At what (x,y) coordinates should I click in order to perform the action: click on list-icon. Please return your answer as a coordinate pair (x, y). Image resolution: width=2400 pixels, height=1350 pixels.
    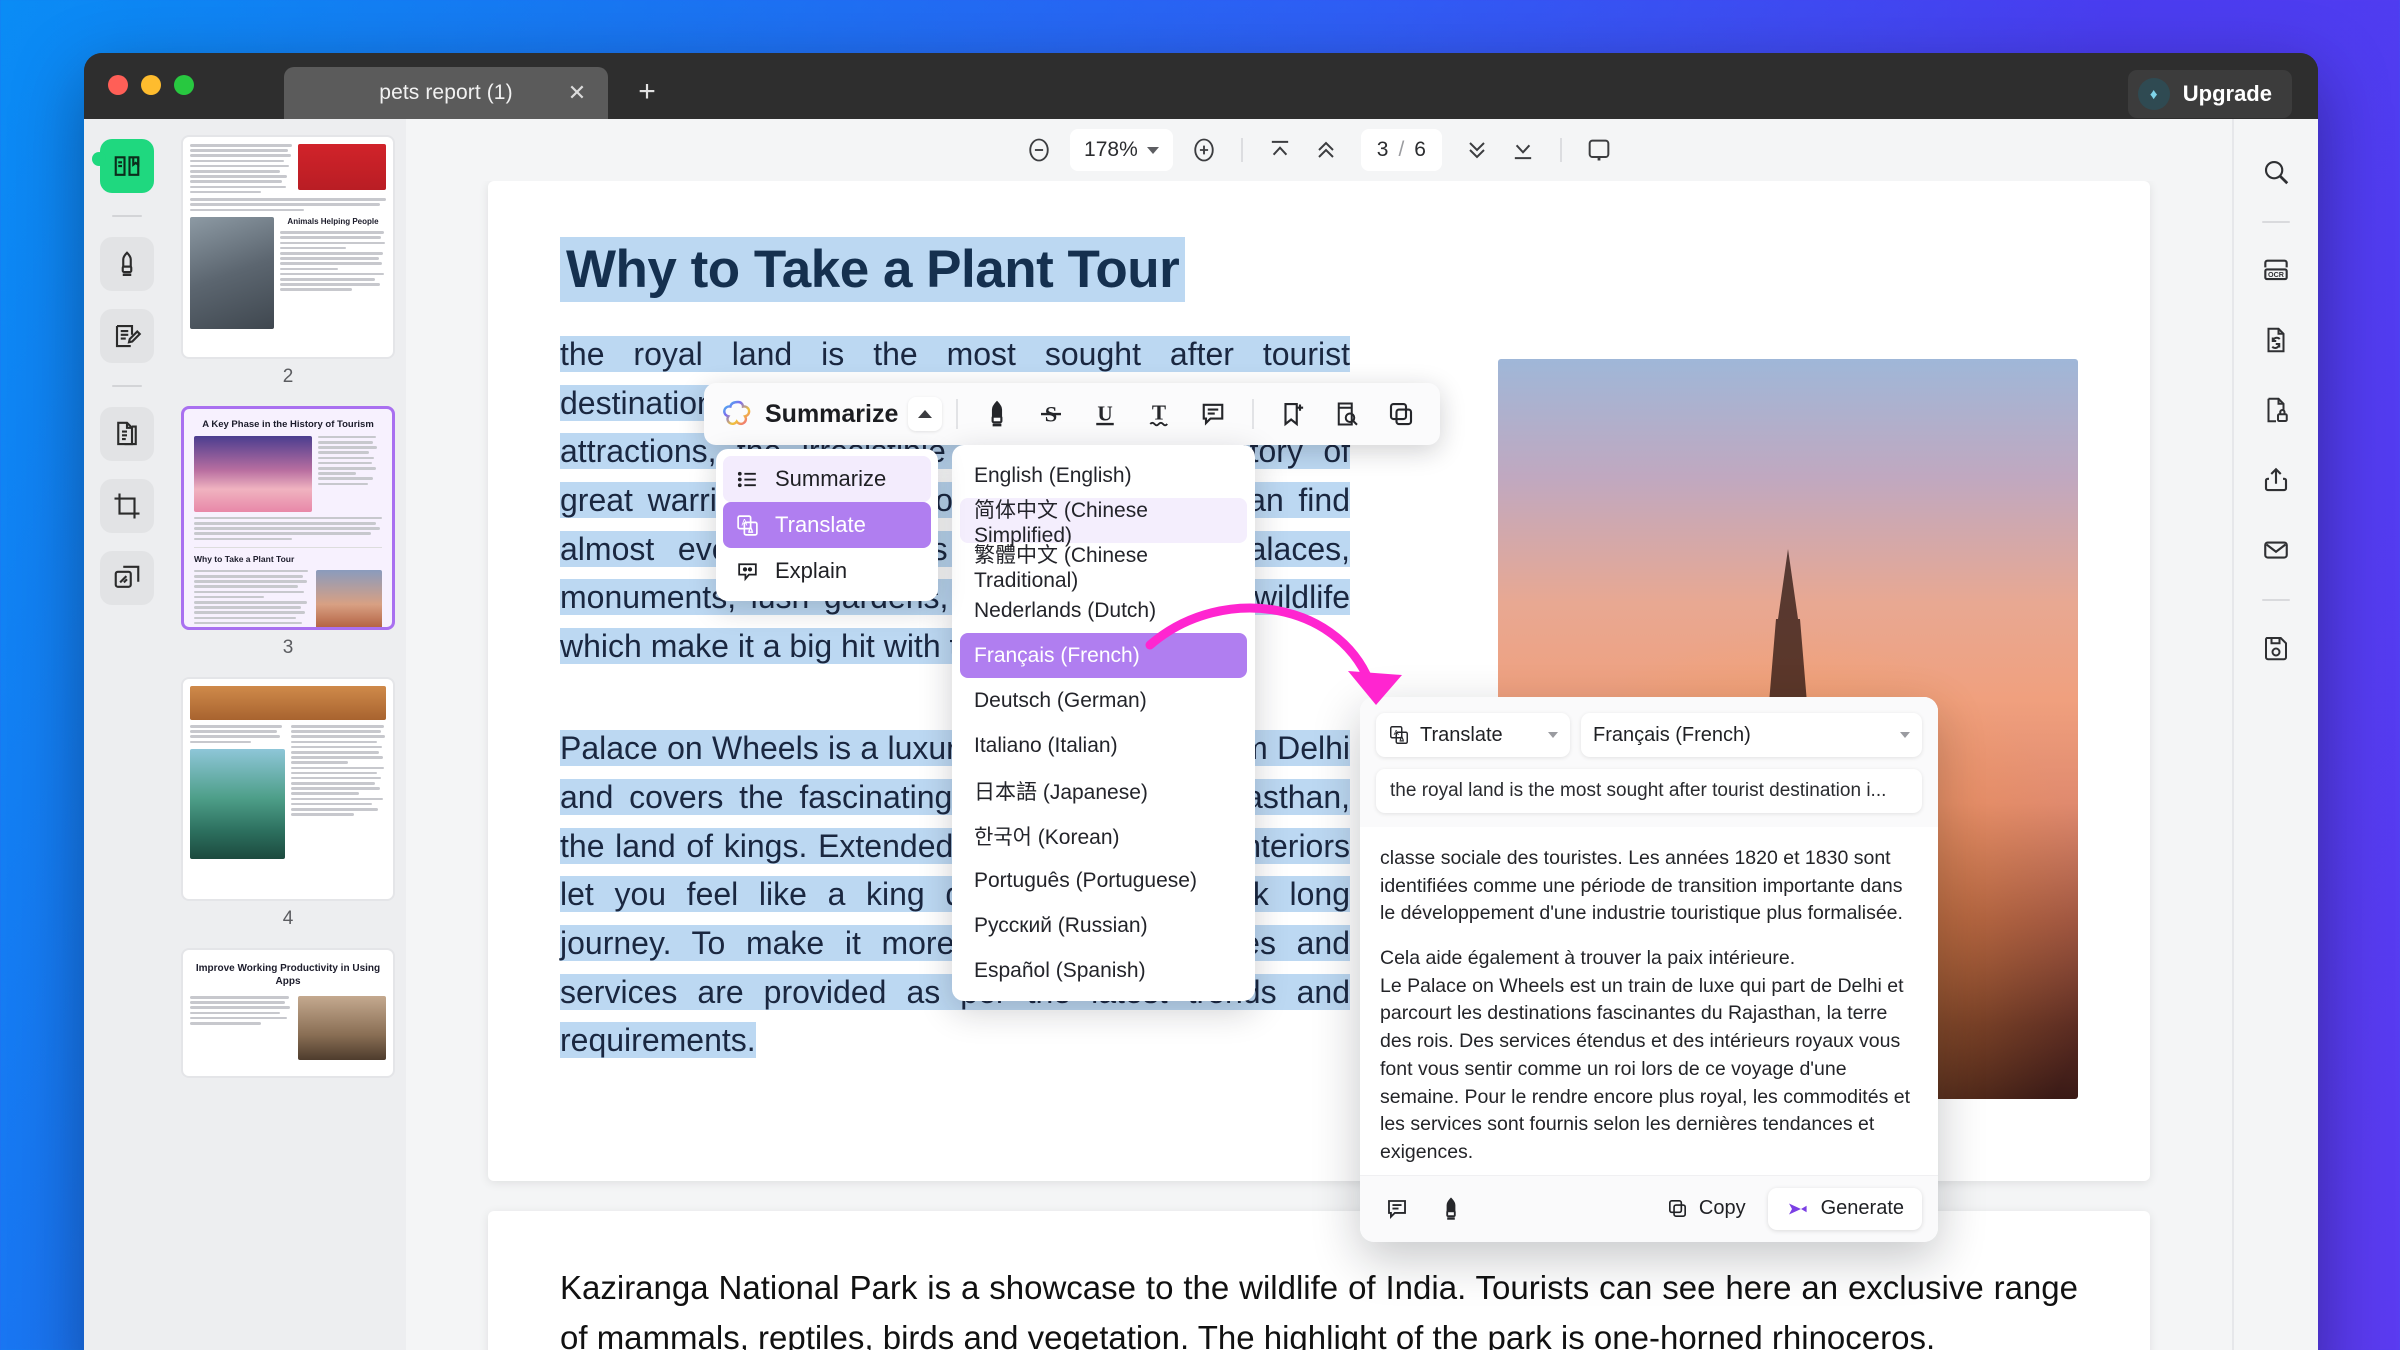
    Looking at the image, I should click on (746, 479).